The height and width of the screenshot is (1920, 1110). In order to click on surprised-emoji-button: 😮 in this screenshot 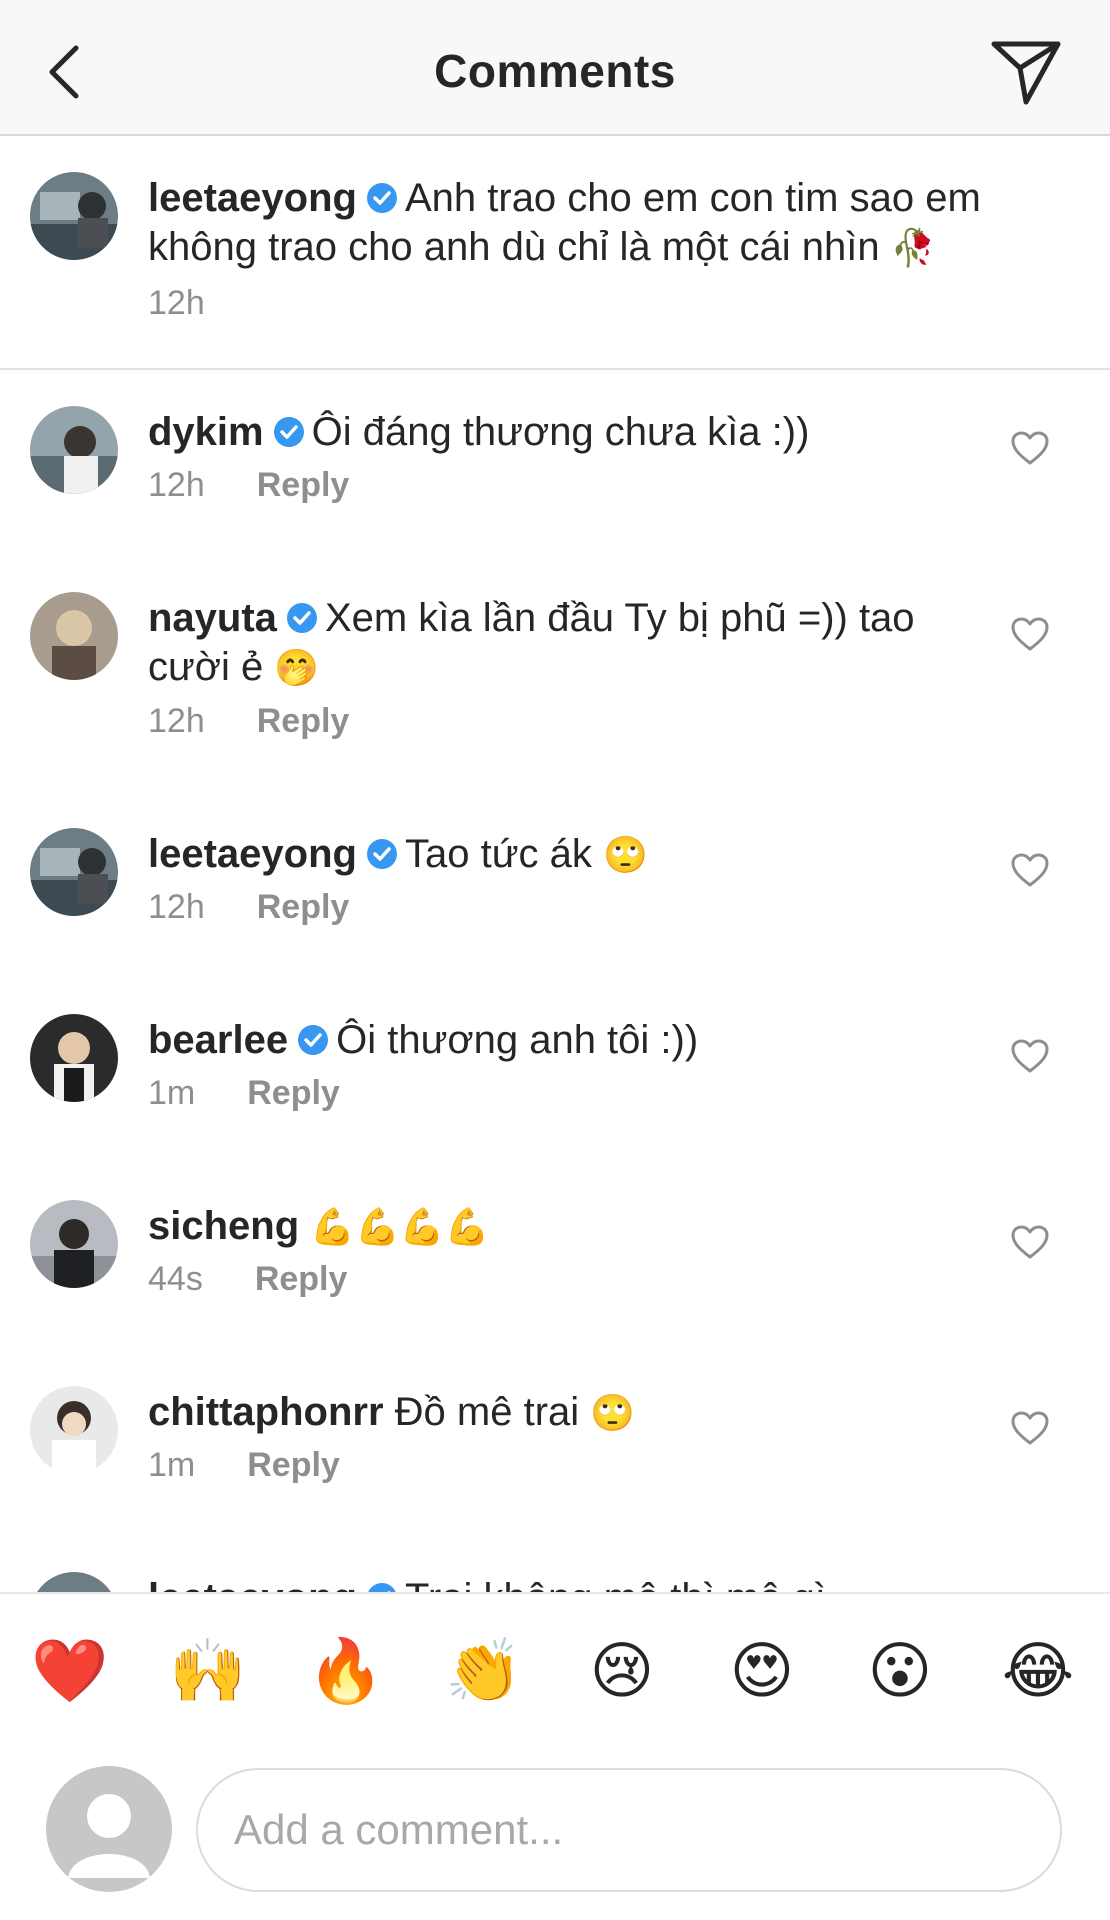, I will do `click(900, 1672)`.